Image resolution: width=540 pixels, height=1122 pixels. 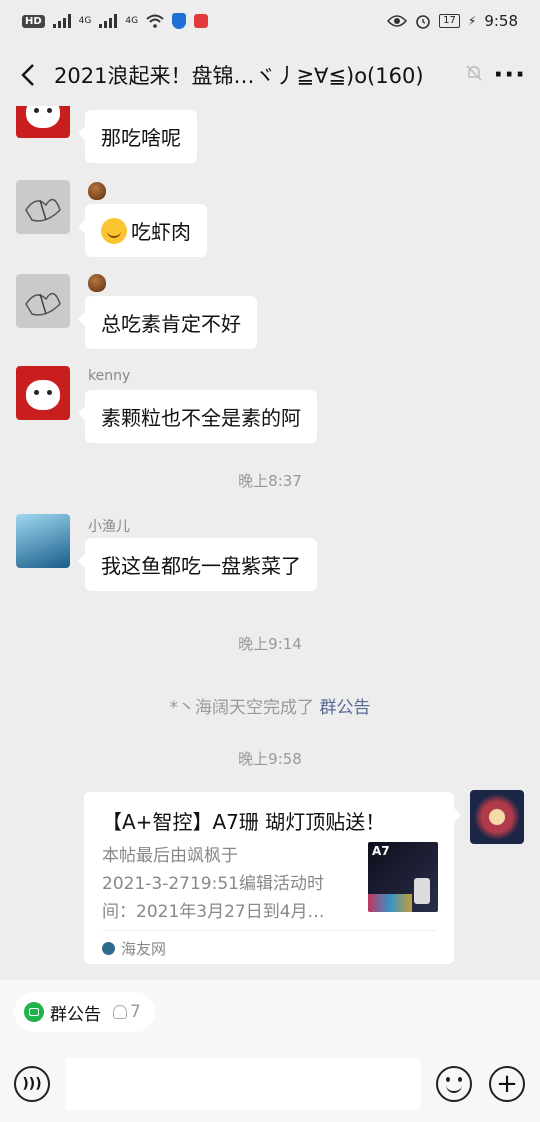 I want to click on card-source: 海友网, so click(x=134, y=948).